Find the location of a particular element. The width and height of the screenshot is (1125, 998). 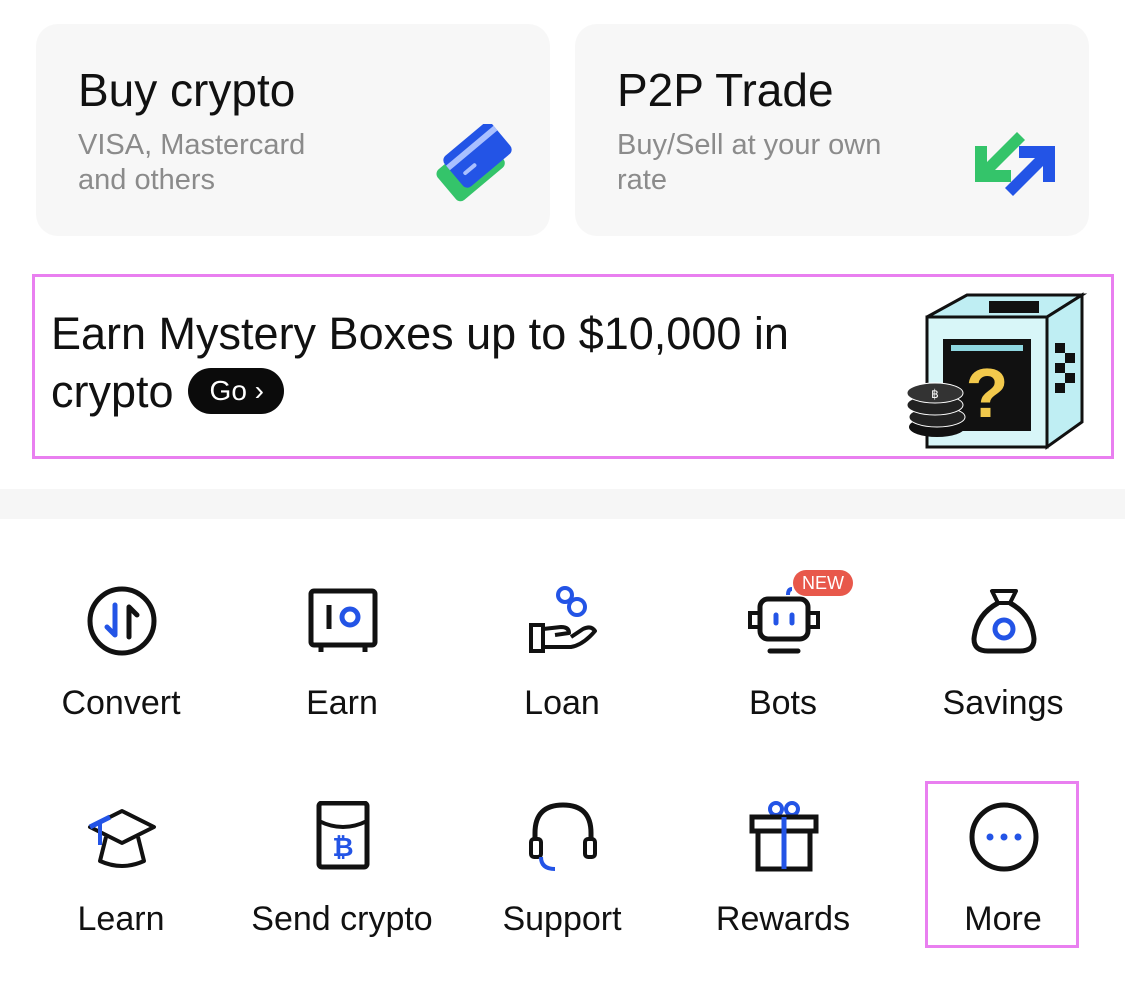

shortcut-bots: NEW Bots is located at coordinates (783, 662).